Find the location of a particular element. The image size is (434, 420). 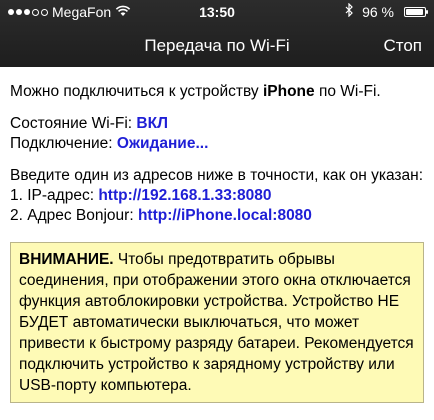

stop-button: Стоп is located at coordinates (402, 45).